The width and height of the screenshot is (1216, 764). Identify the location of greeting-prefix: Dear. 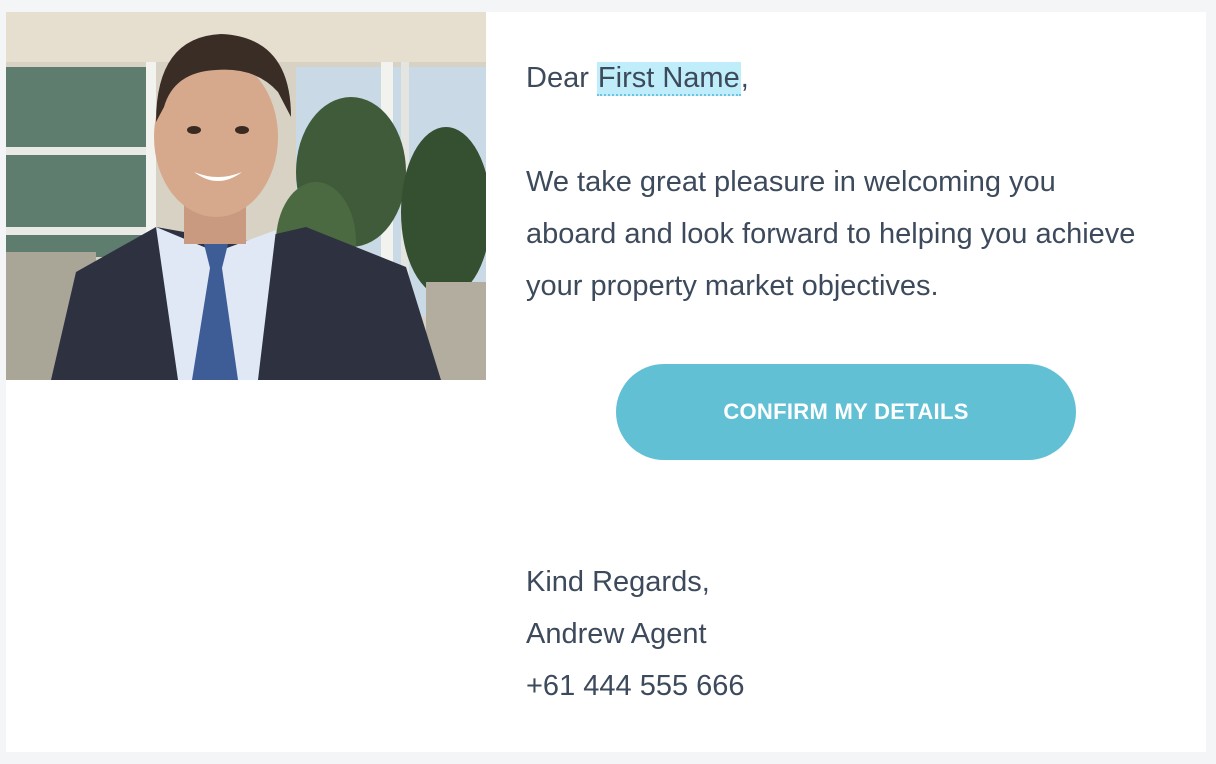
(557, 78).